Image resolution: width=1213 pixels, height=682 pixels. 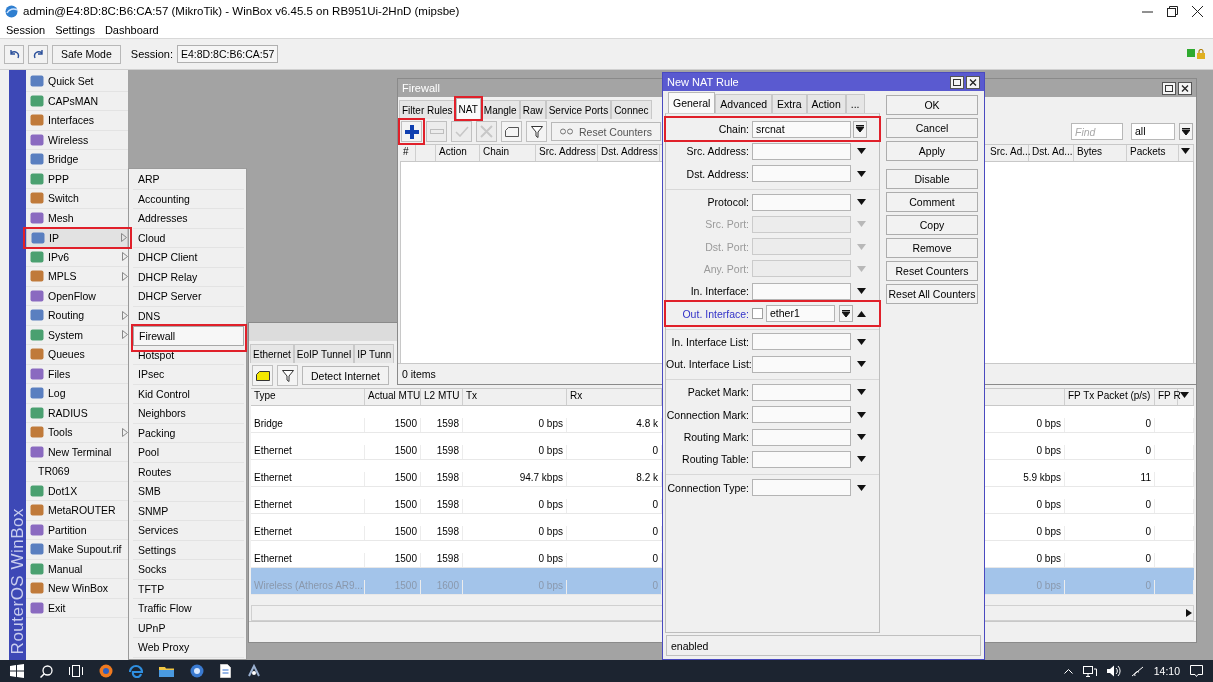 What do you see at coordinates (77, 199) in the screenshot?
I see `sidebar-item: Switch` at bounding box center [77, 199].